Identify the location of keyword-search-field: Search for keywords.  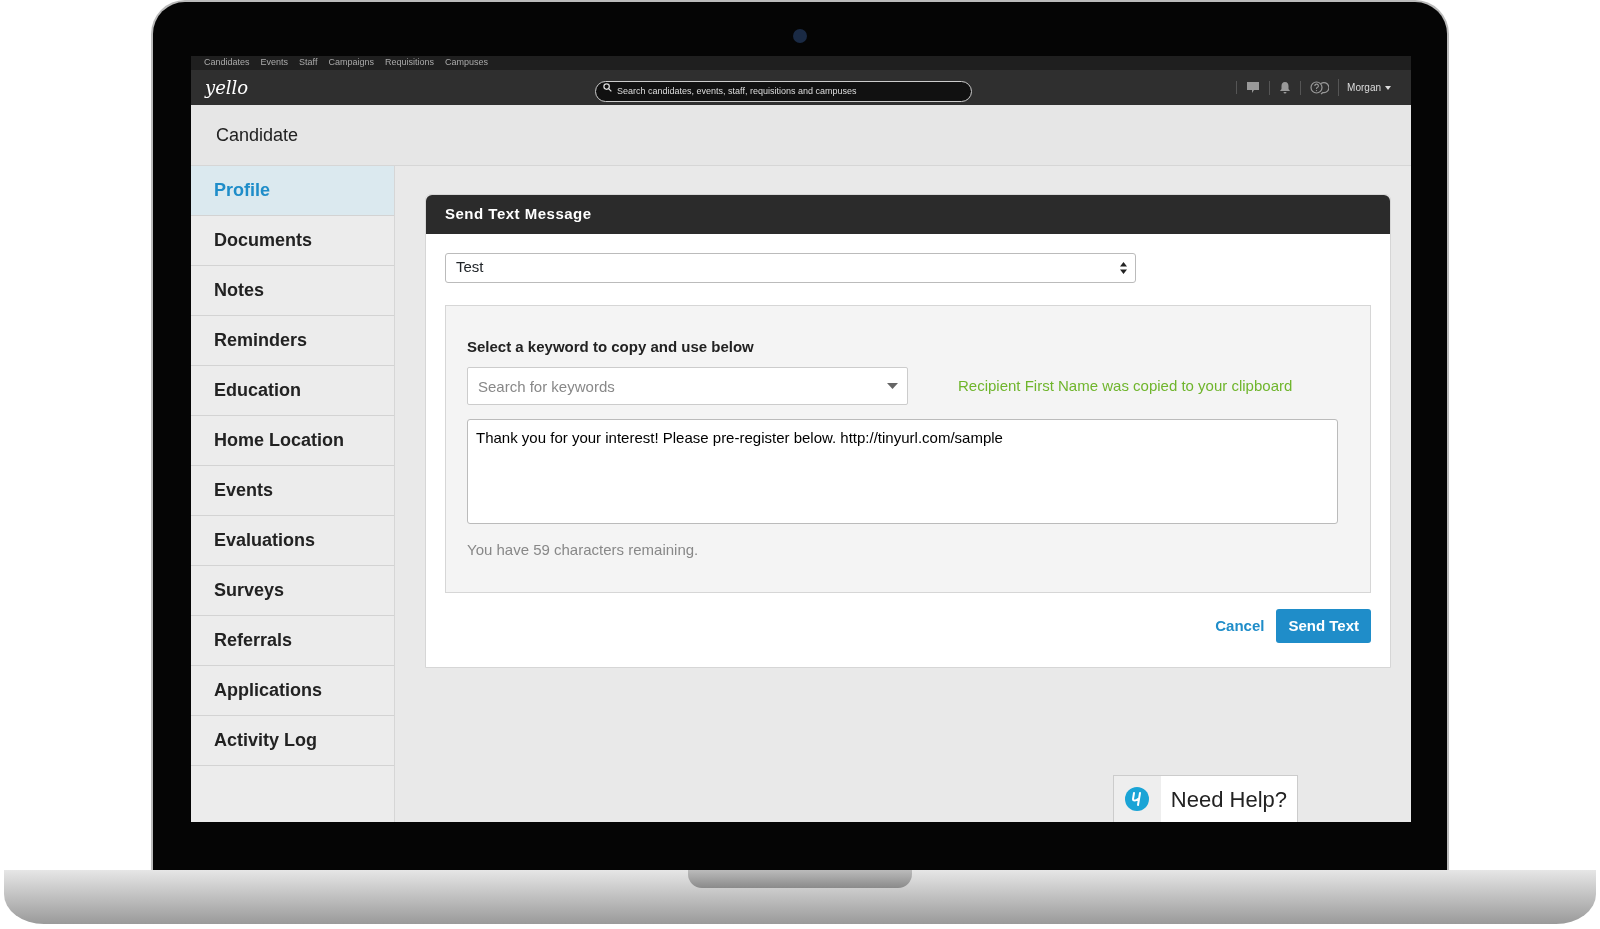
(687, 386).